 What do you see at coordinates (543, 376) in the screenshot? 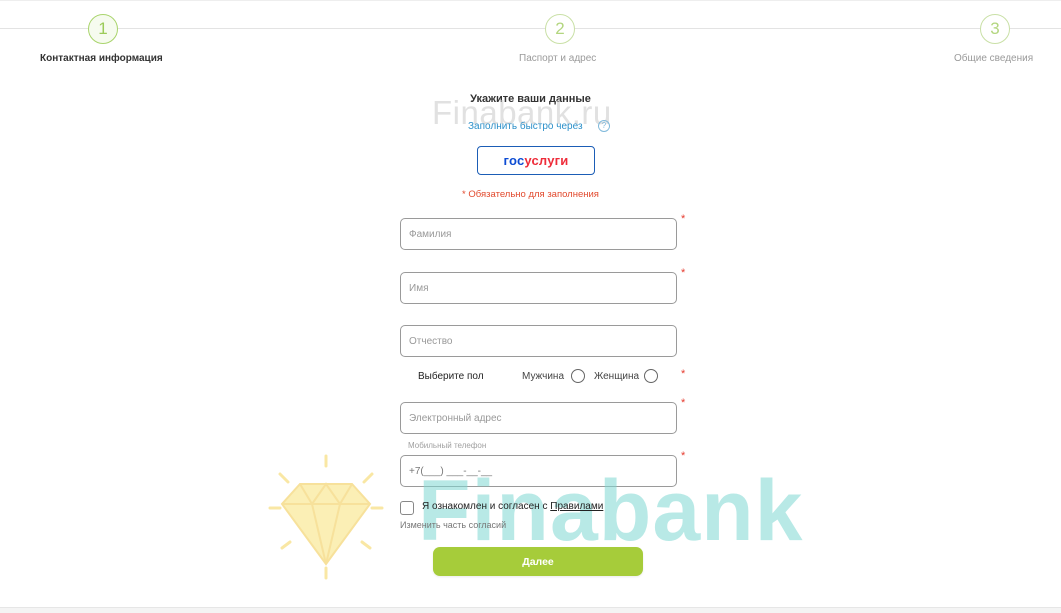
I see `gender-male-label: Мужчина` at bounding box center [543, 376].